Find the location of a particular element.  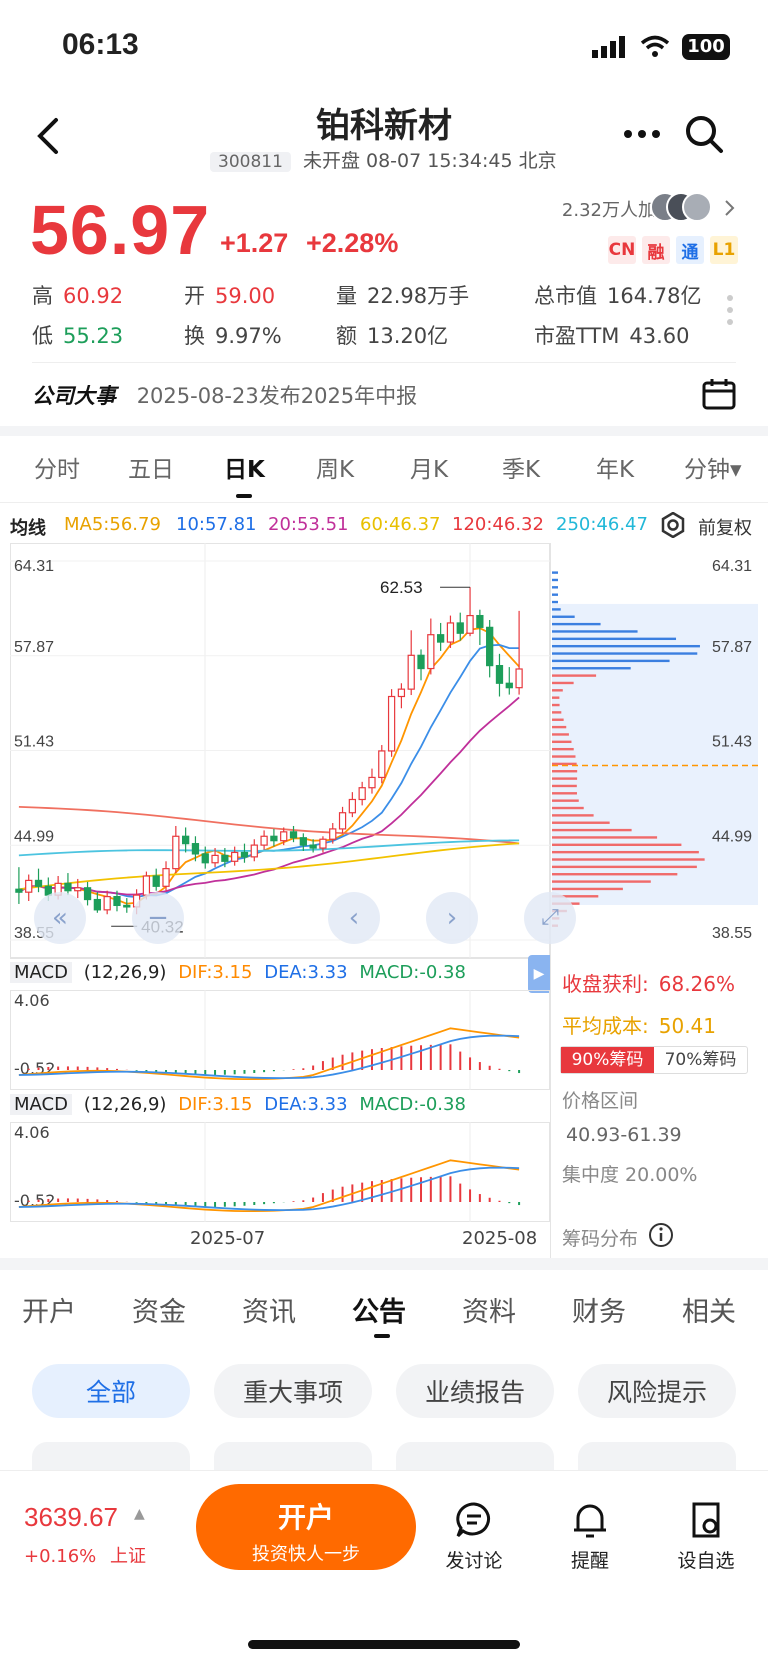

y-tick-label: 57.87 is located at coordinates (732, 647).